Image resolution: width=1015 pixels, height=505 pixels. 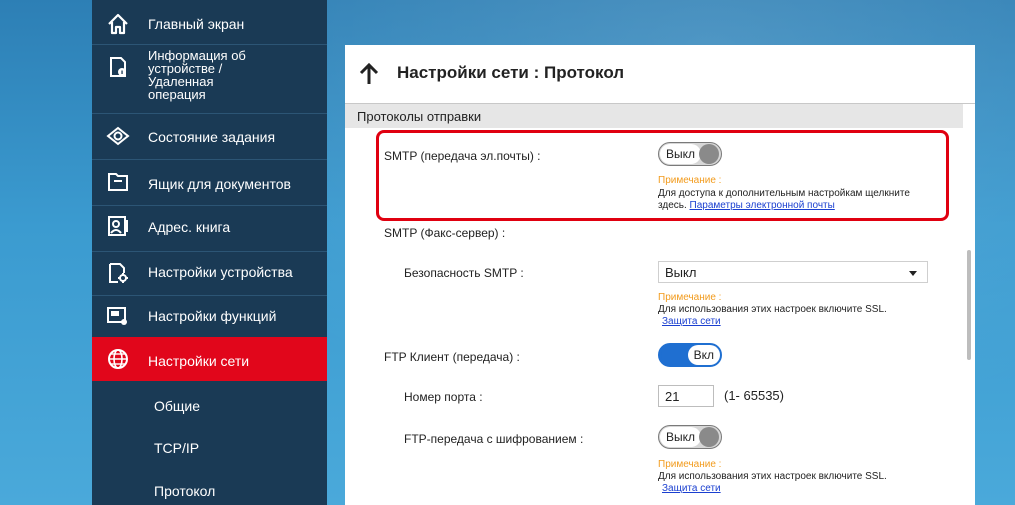 What do you see at coordinates (209, 445) in the screenshot?
I see `sidebar-subitem-tcpip: TCP/IP` at bounding box center [209, 445].